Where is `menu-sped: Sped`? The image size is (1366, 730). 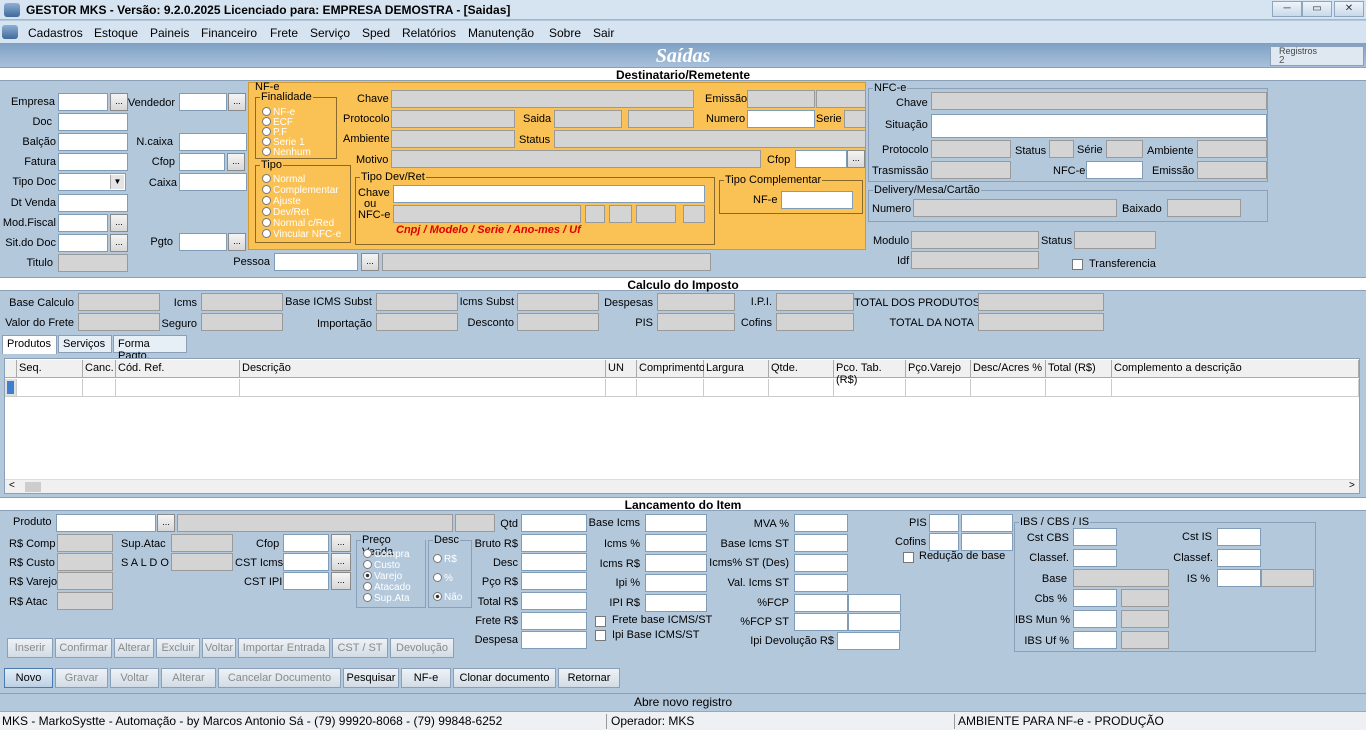 menu-sped: Sped is located at coordinates (376, 33).